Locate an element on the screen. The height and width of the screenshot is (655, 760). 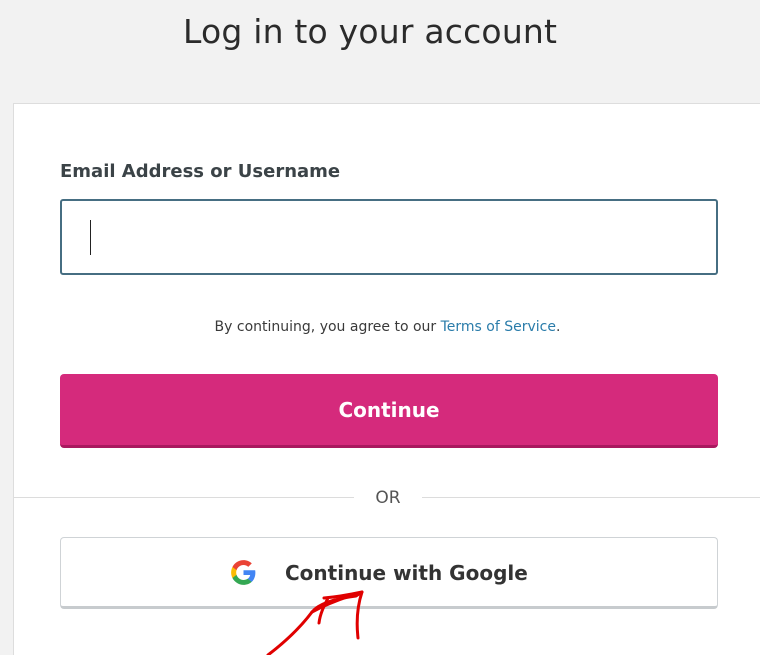
terms-prefix: By continuing, you agree to our is located at coordinates (327, 327).